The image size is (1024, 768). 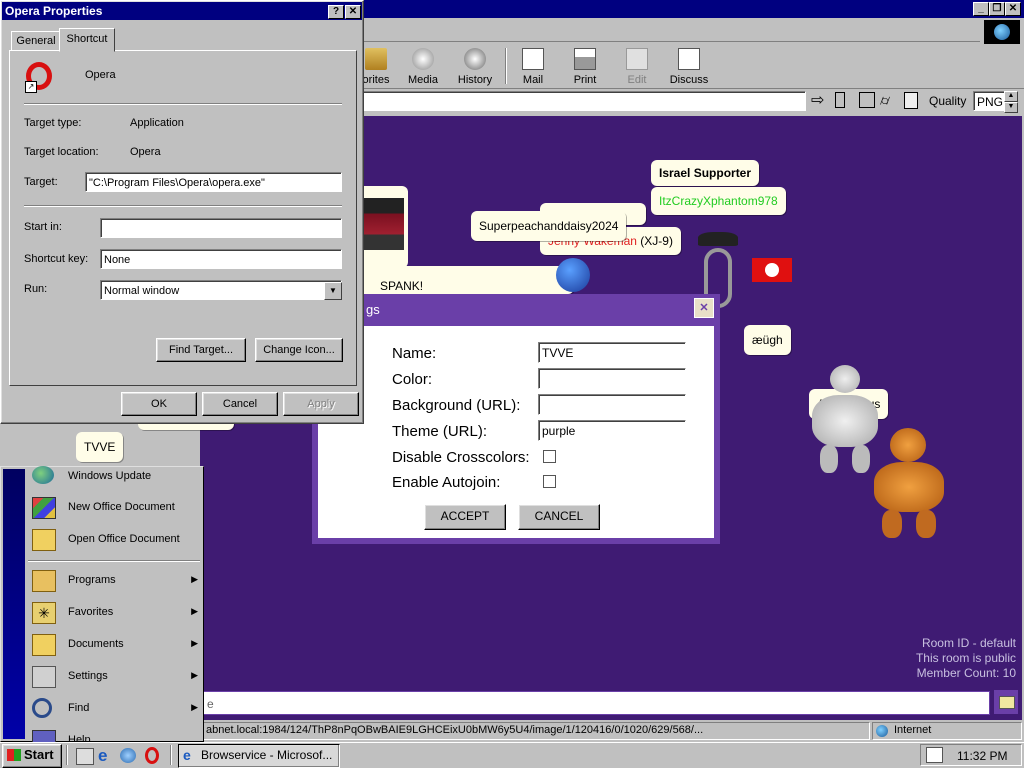 What do you see at coordinates (333, 291) in the screenshot?
I see `run-dropdown-arrow-icon: ▼` at bounding box center [333, 291].